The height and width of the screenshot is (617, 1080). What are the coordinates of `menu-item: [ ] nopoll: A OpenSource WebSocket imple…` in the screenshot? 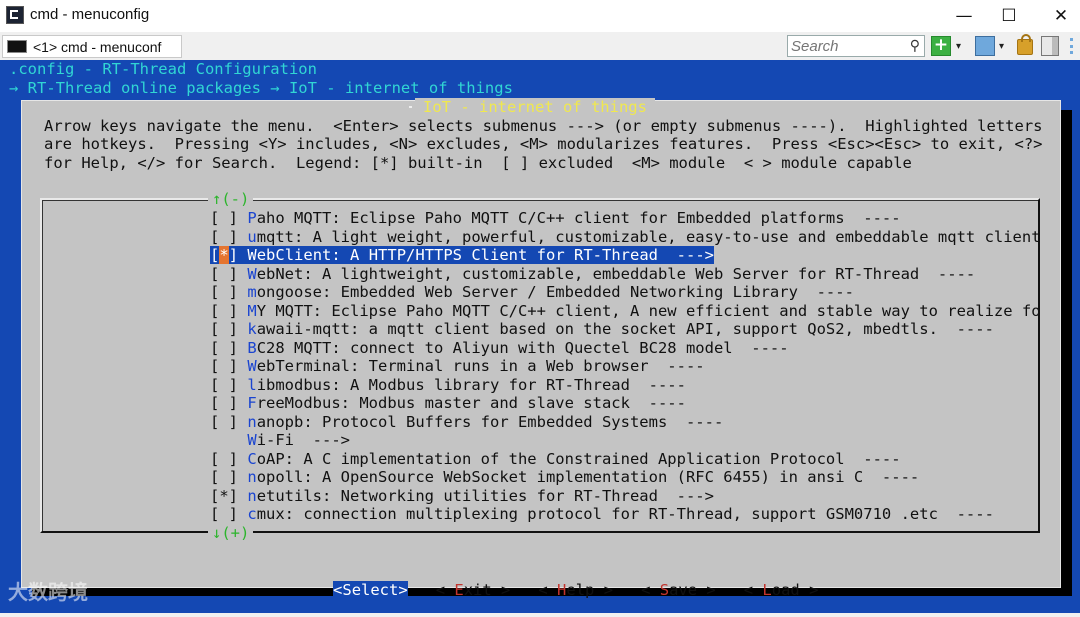 It's located at (626, 477).